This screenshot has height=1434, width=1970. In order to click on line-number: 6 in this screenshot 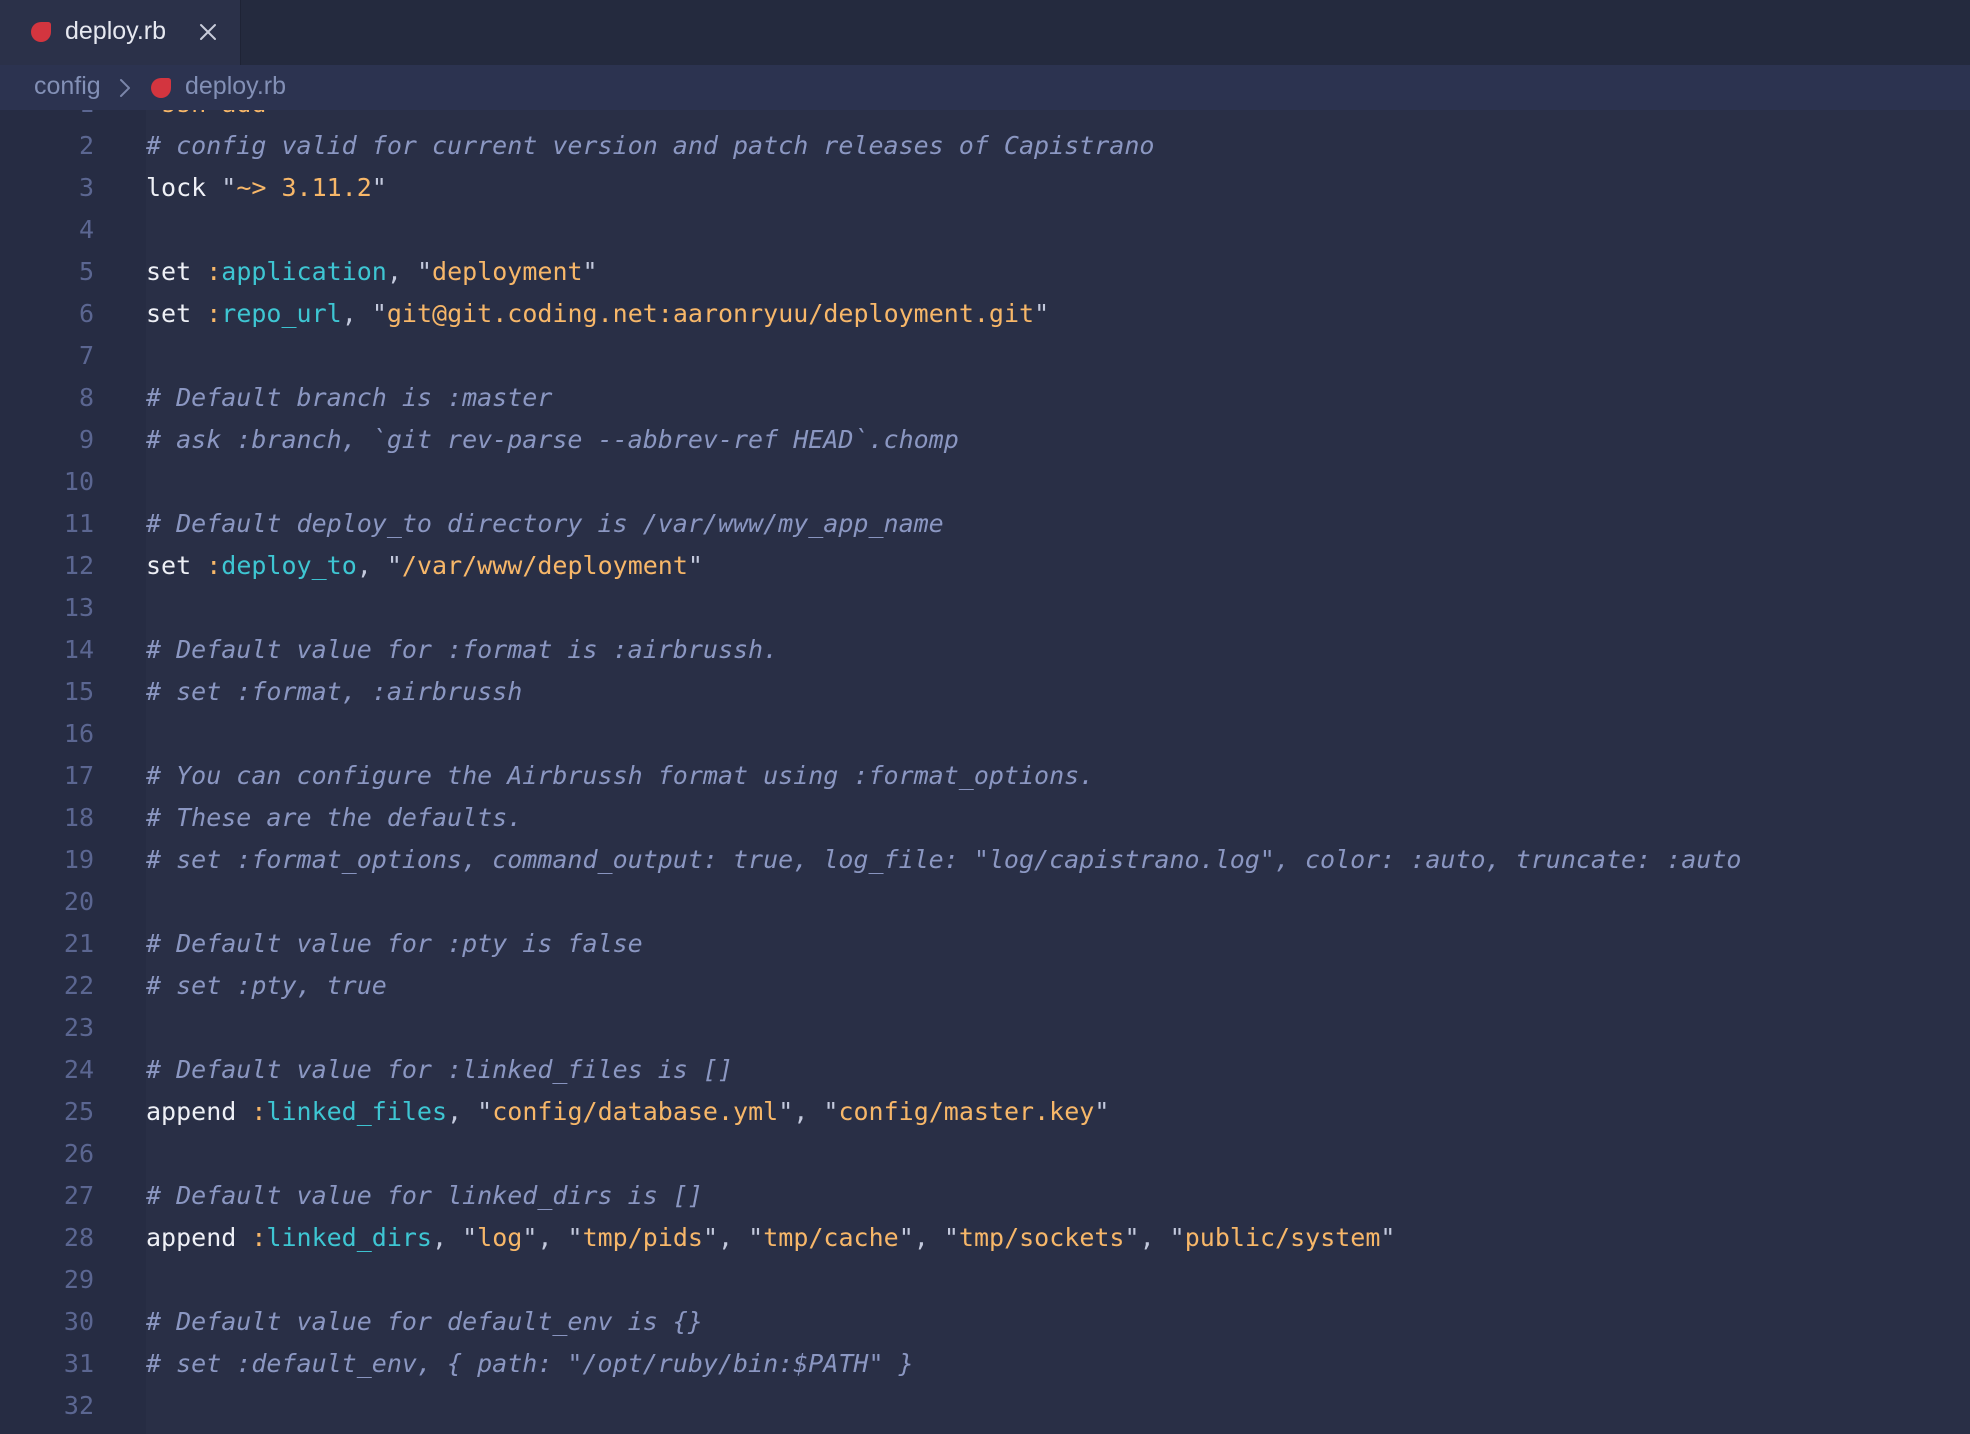, I will do `click(86, 313)`.